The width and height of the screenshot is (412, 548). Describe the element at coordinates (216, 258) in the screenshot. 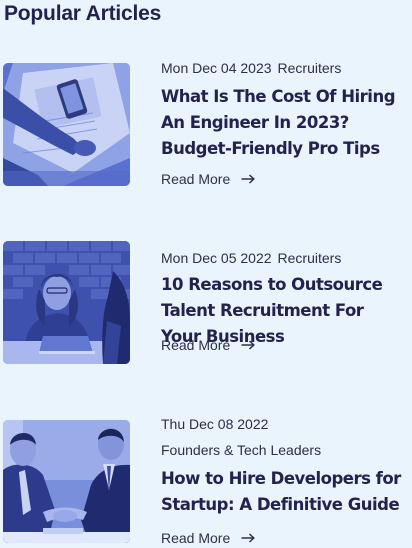

I see `article-date: Mon Dec 05 2022` at that location.